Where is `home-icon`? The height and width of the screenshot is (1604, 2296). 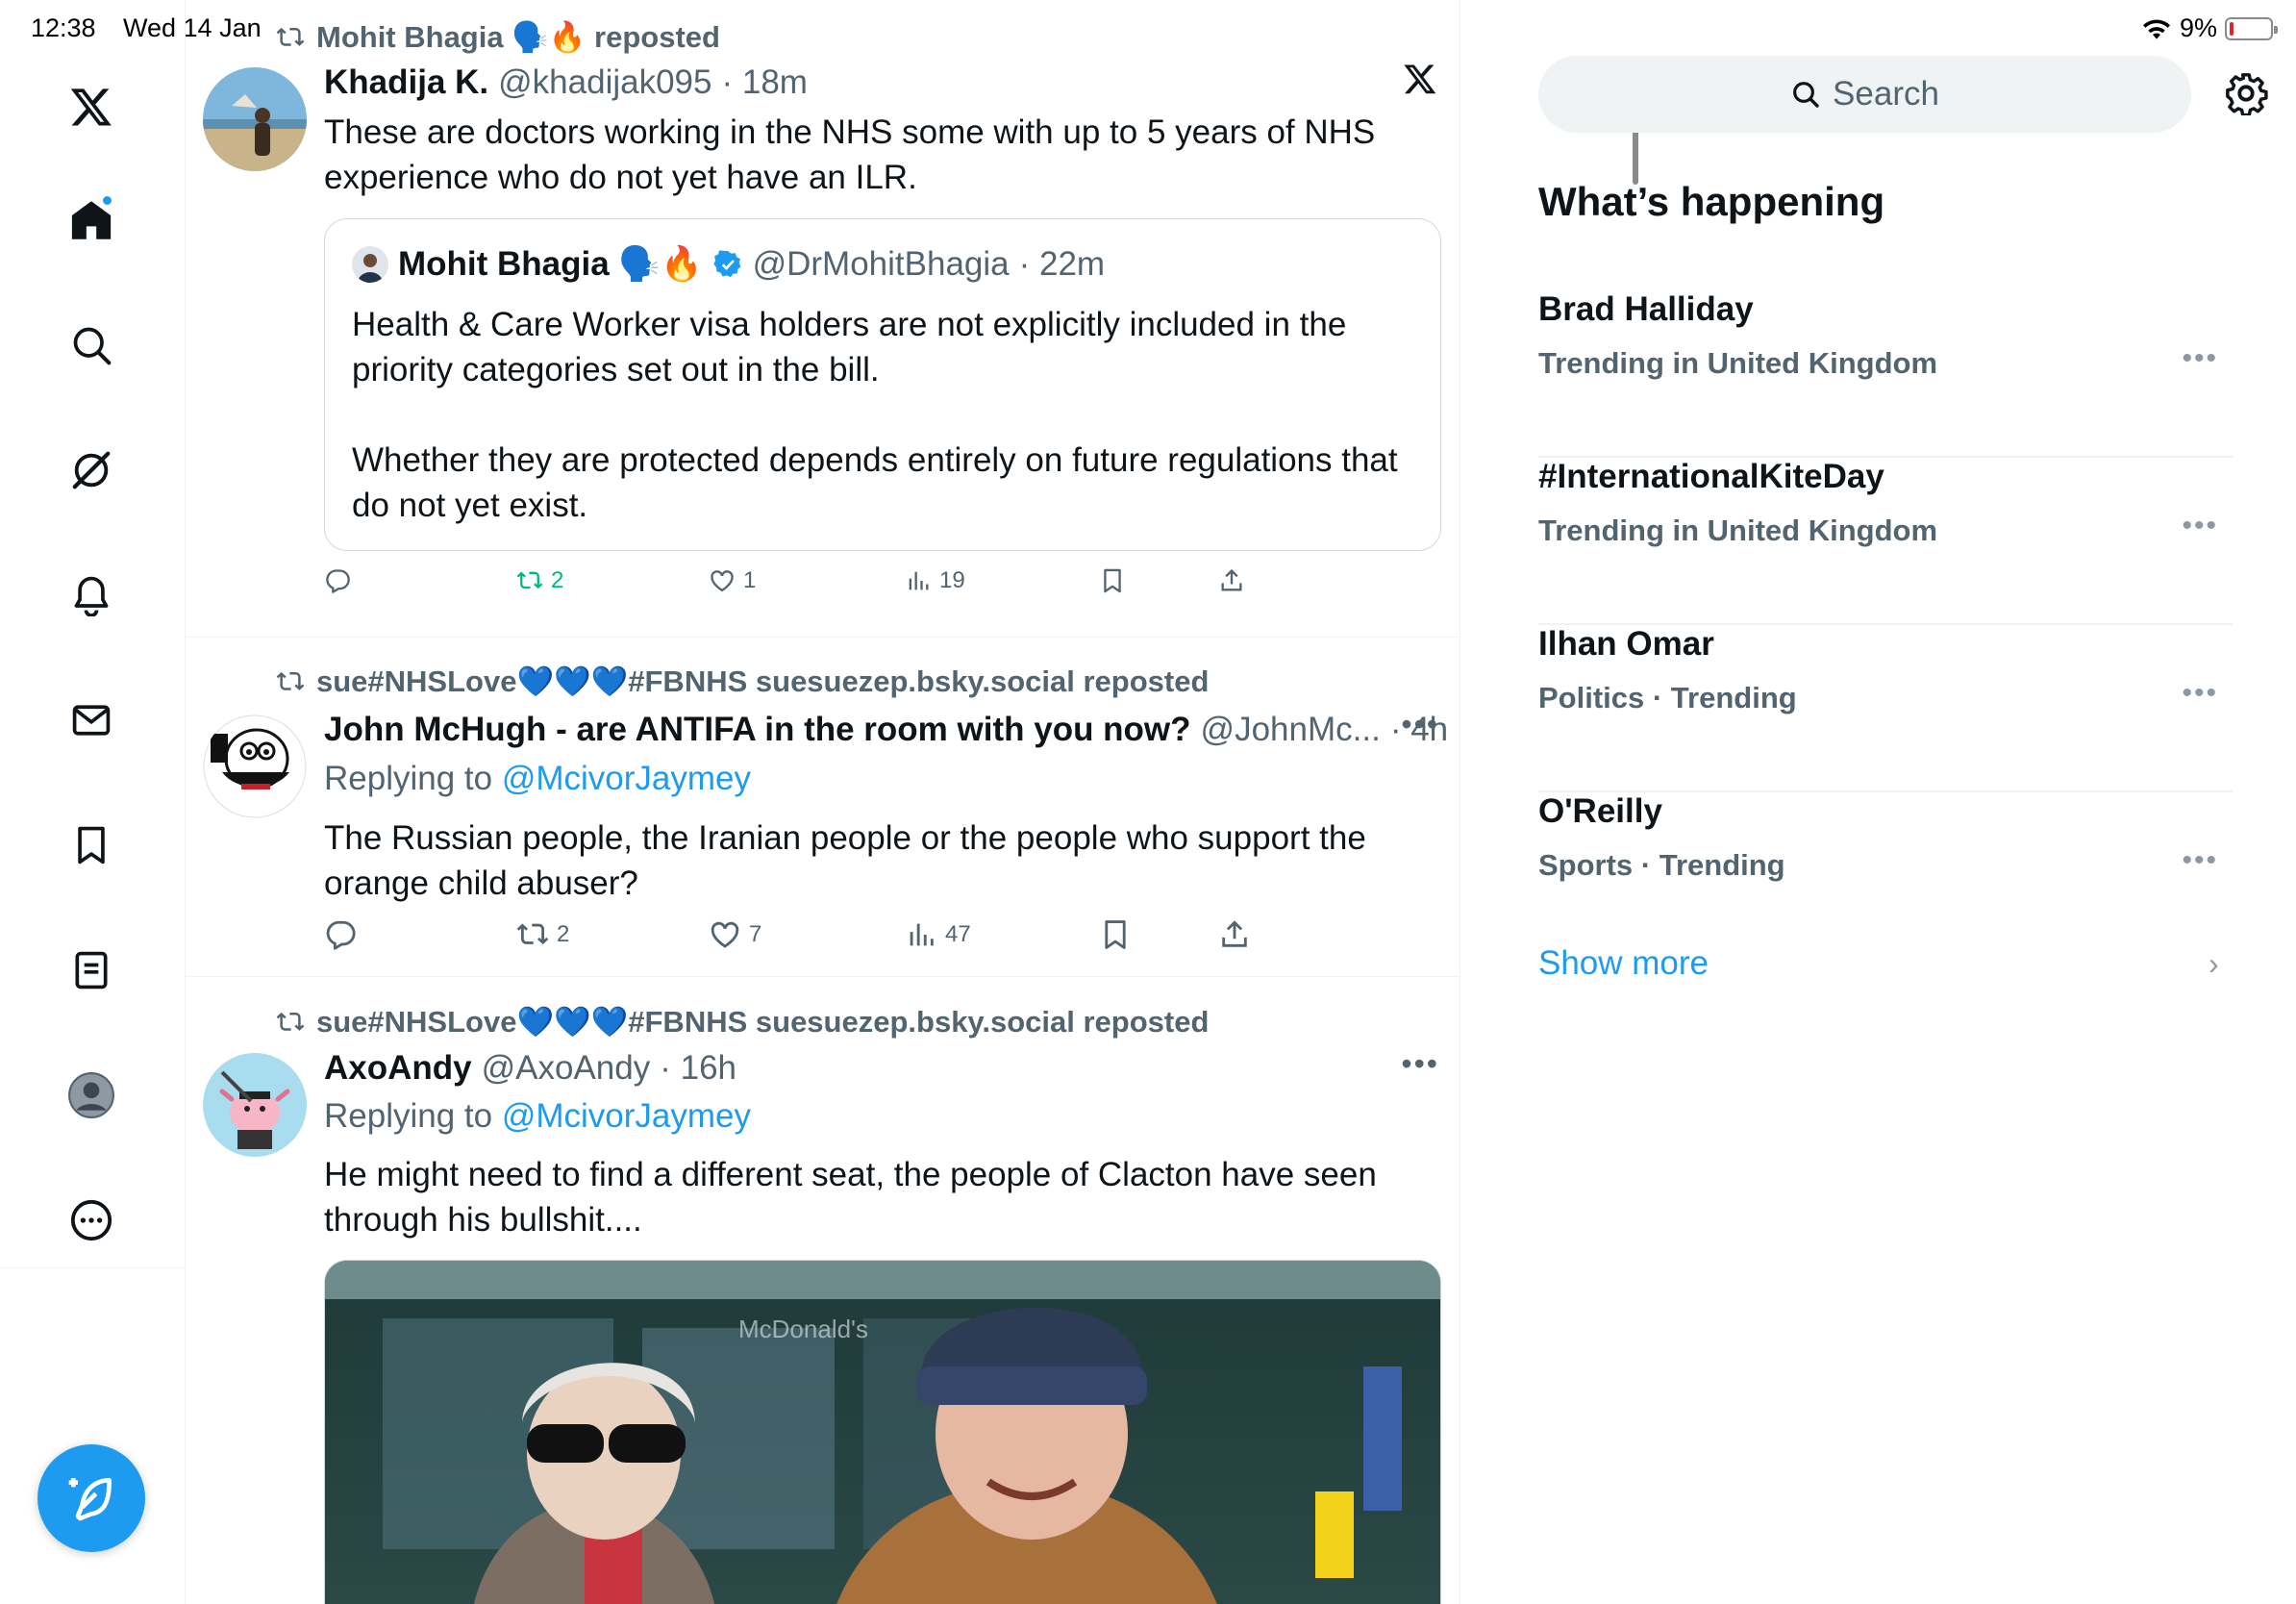 home-icon is located at coordinates (91, 220).